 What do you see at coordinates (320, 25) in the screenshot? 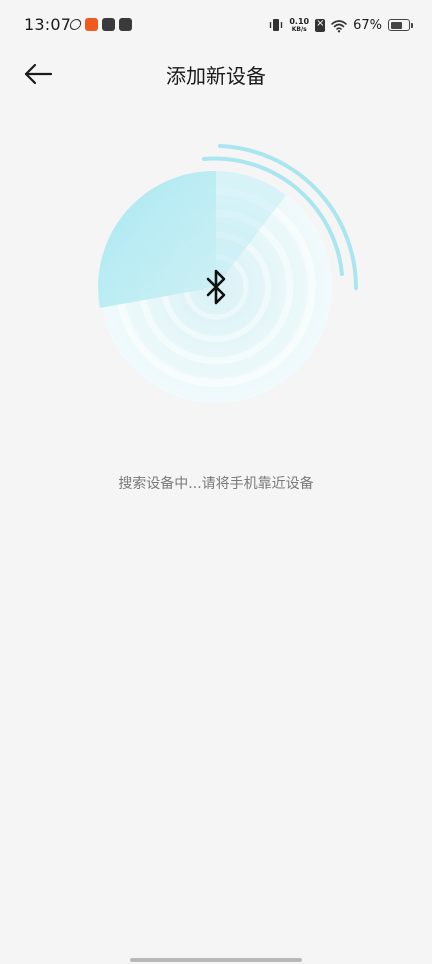
I see `sim-off-icon` at bounding box center [320, 25].